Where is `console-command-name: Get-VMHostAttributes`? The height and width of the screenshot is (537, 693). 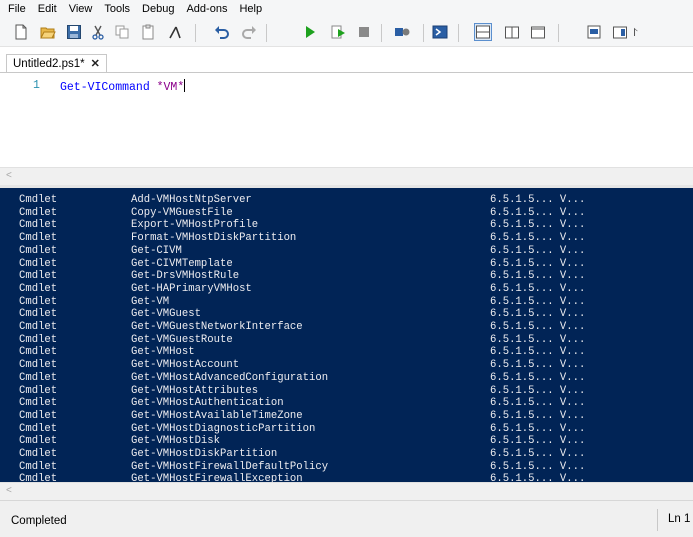
console-command-name: Get-VMHostAttributes is located at coordinates (195, 390).